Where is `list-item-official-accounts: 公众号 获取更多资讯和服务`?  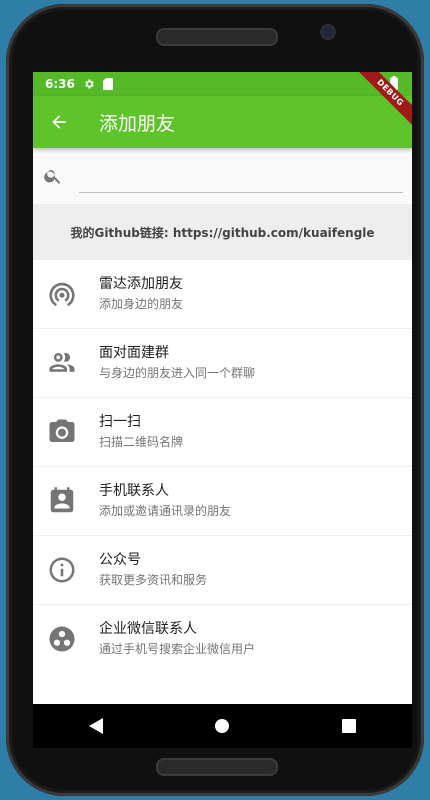 list-item-official-accounts: 公众号 获取更多资讯和服务 is located at coordinates (222, 570).